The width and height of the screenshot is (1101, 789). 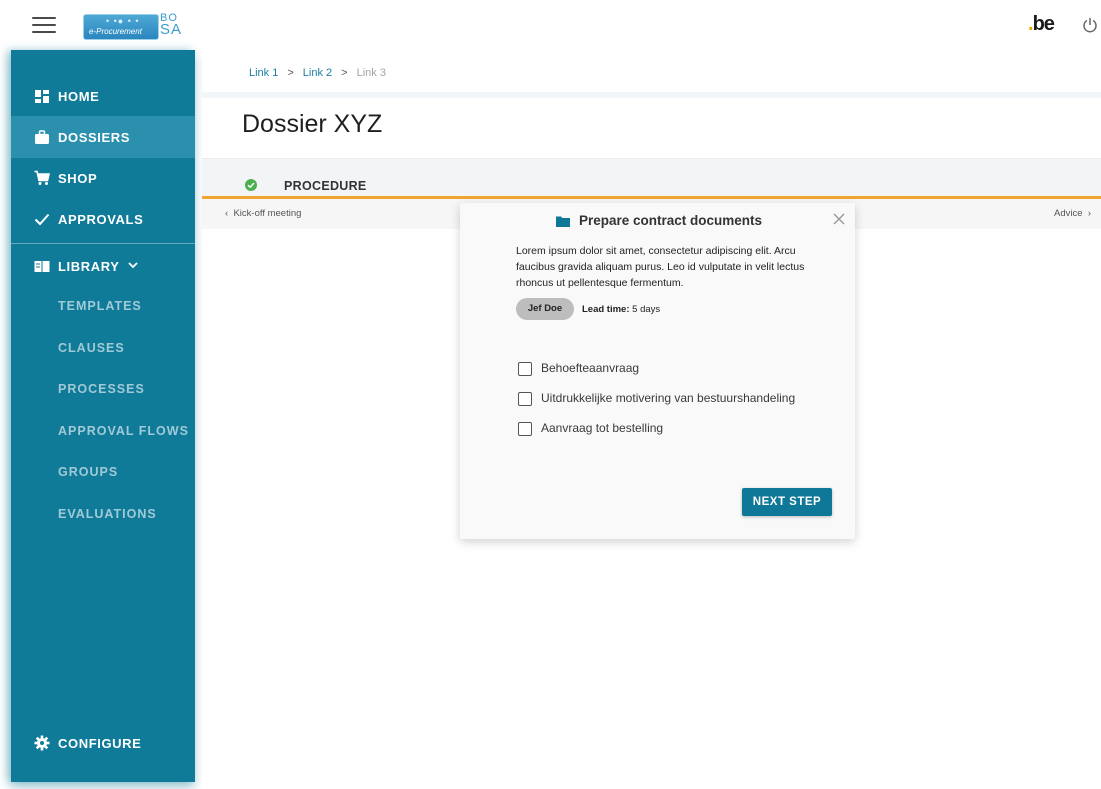 I want to click on logo-text: e-Procurement, so click(x=115, y=31).